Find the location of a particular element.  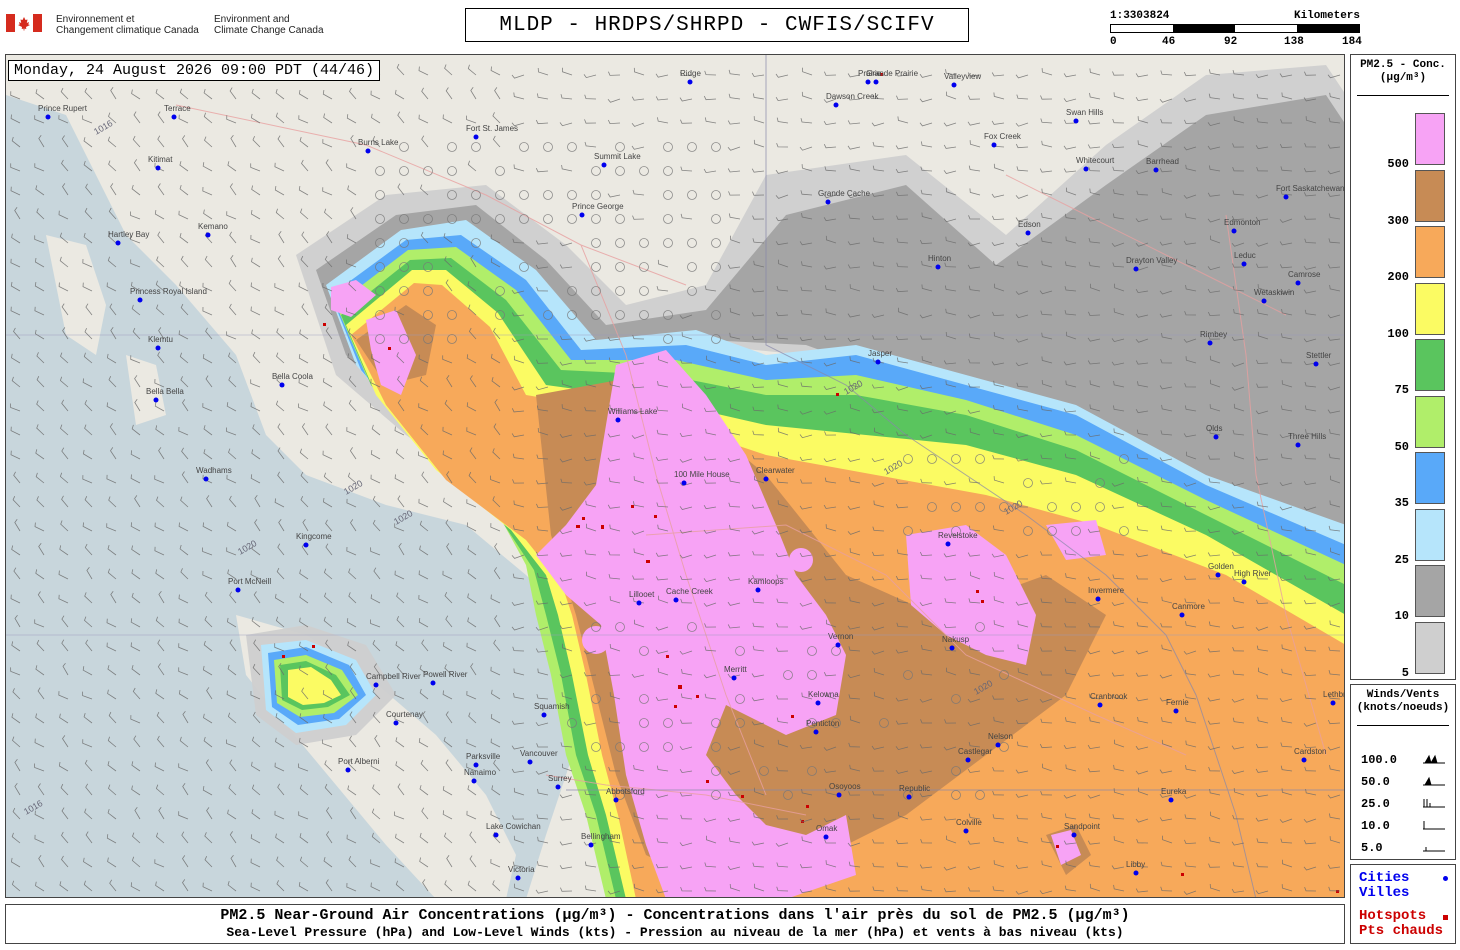

place-label: Nanaimo is located at coordinates (480, 772).